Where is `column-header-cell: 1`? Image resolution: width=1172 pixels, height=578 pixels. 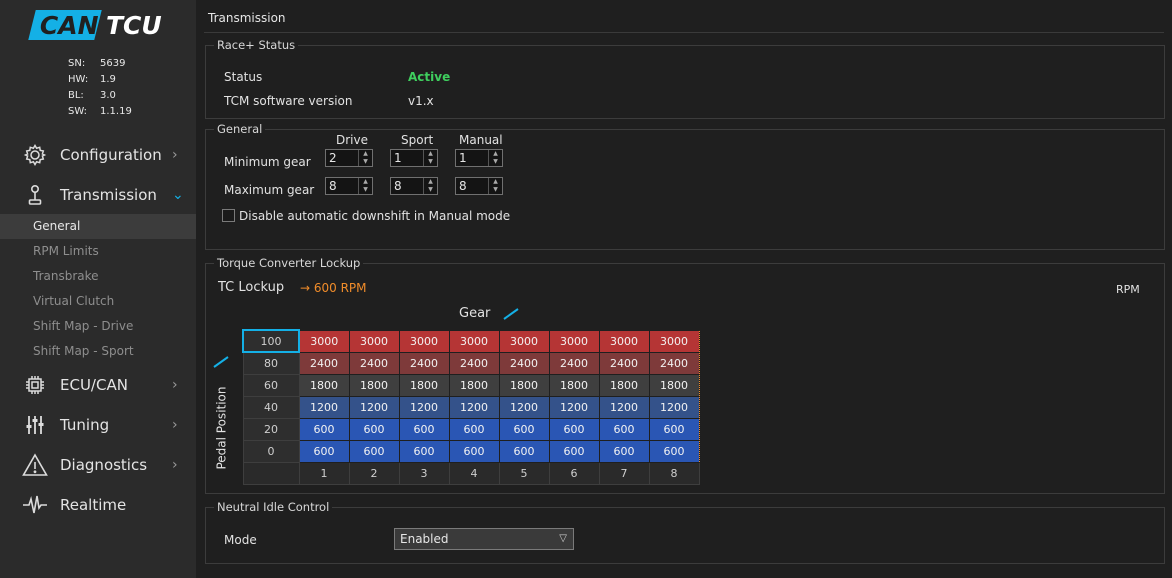
column-header-cell: 1 is located at coordinates (324, 473).